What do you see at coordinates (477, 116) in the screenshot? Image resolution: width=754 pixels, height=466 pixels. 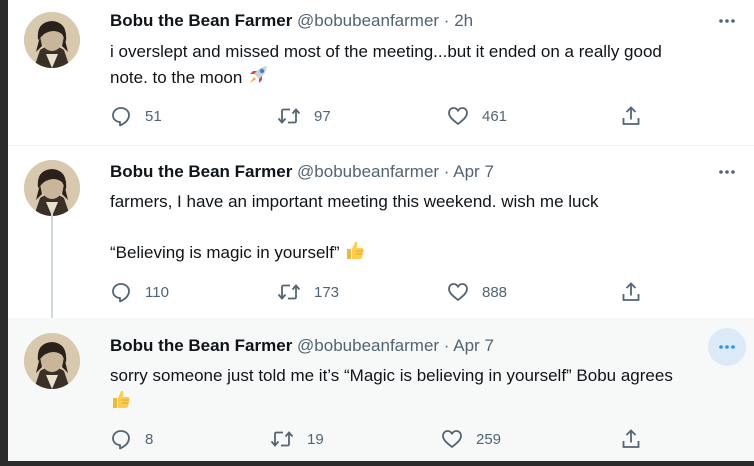 I see `like-button: 461` at bounding box center [477, 116].